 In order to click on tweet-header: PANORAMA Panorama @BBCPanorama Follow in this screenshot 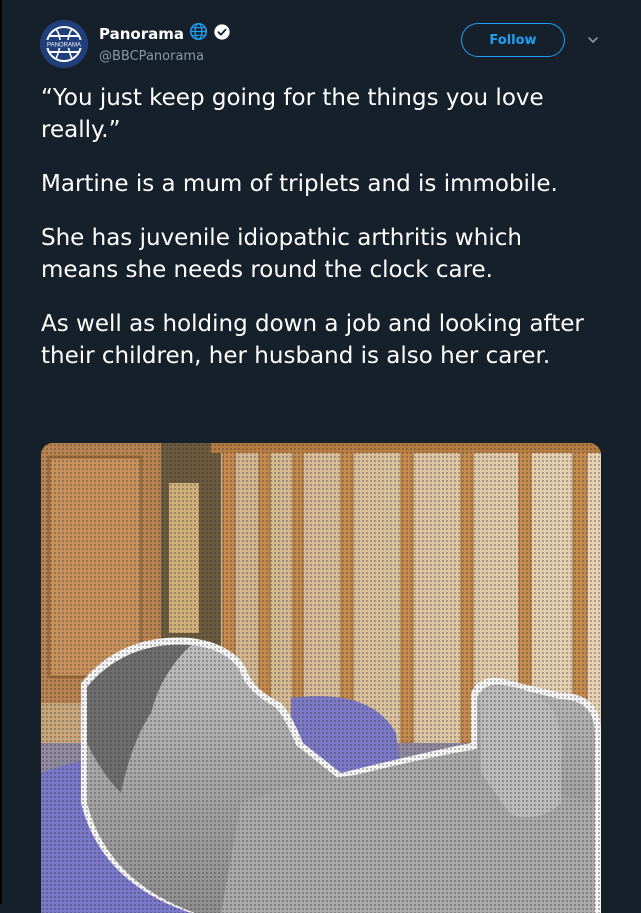, I will do `click(325, 42)`.